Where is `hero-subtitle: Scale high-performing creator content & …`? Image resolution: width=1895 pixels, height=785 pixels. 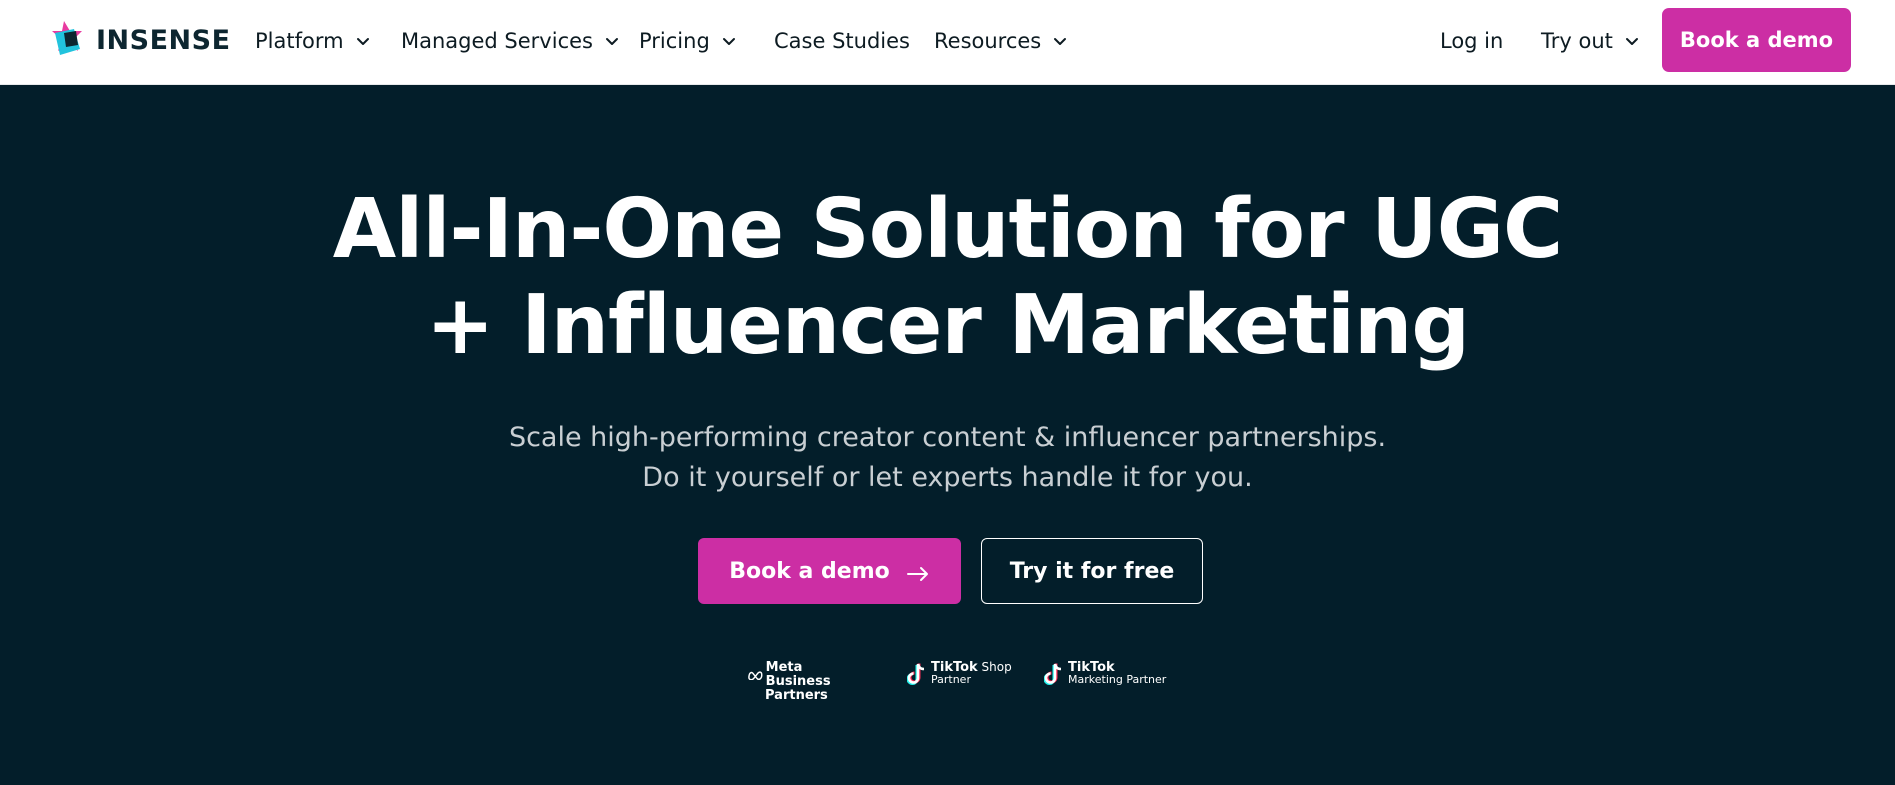 hero-subtitle: Scale high-performing creator content & … is located at coordinates (947, 458).